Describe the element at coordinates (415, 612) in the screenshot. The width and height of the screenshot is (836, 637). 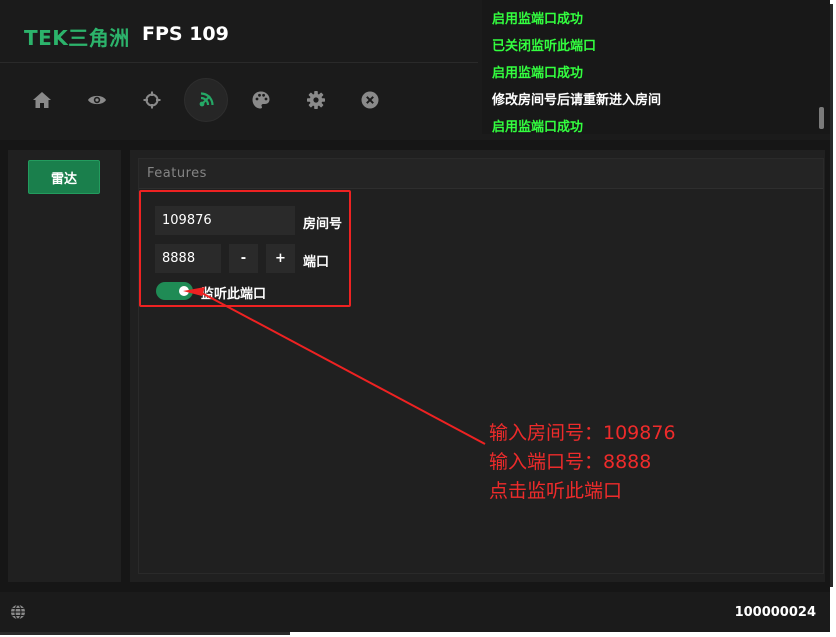
I see `status-bar: 100000024` at that location.